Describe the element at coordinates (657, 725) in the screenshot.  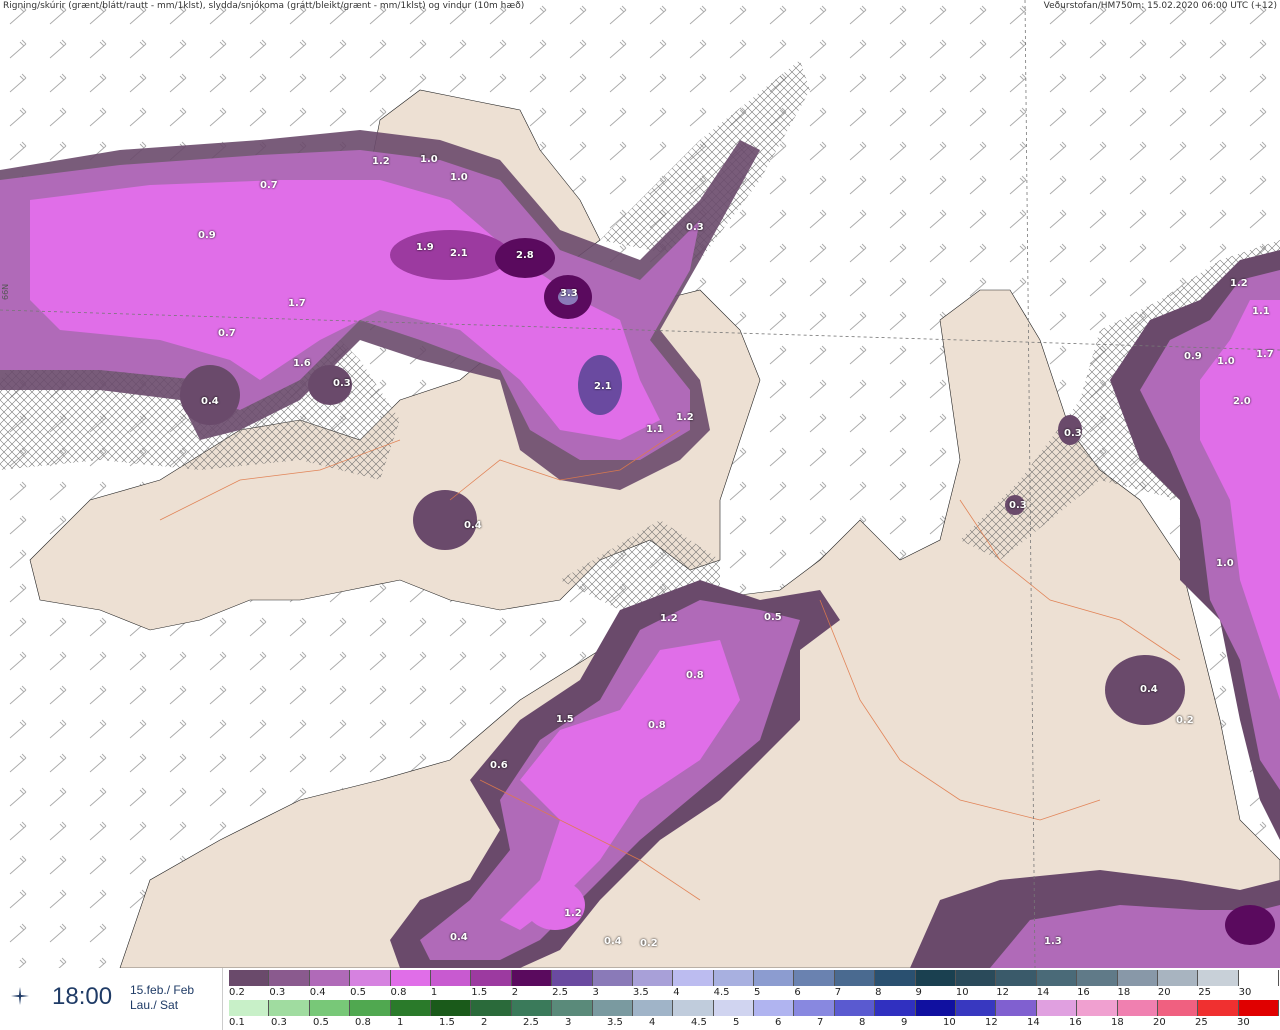
I see `precip-value-label: 0.8` at that location.